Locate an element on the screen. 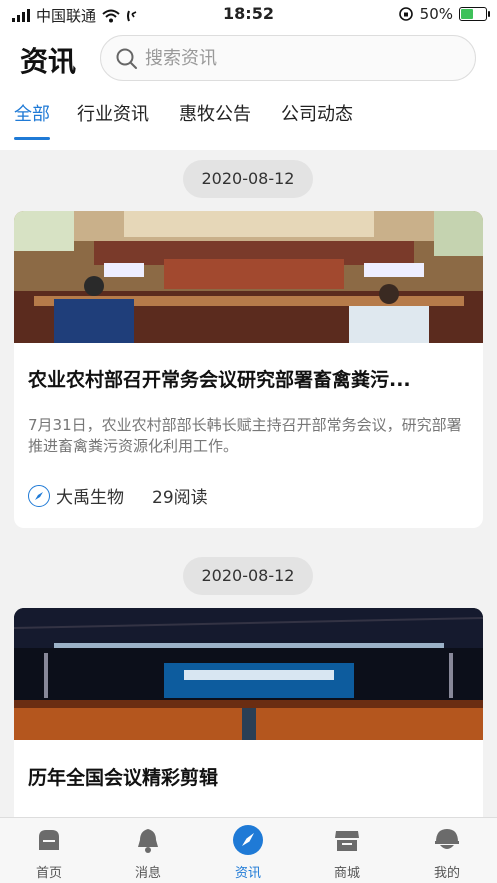  tab-company-news: 公司动态 is located at coordinates (317, 113).